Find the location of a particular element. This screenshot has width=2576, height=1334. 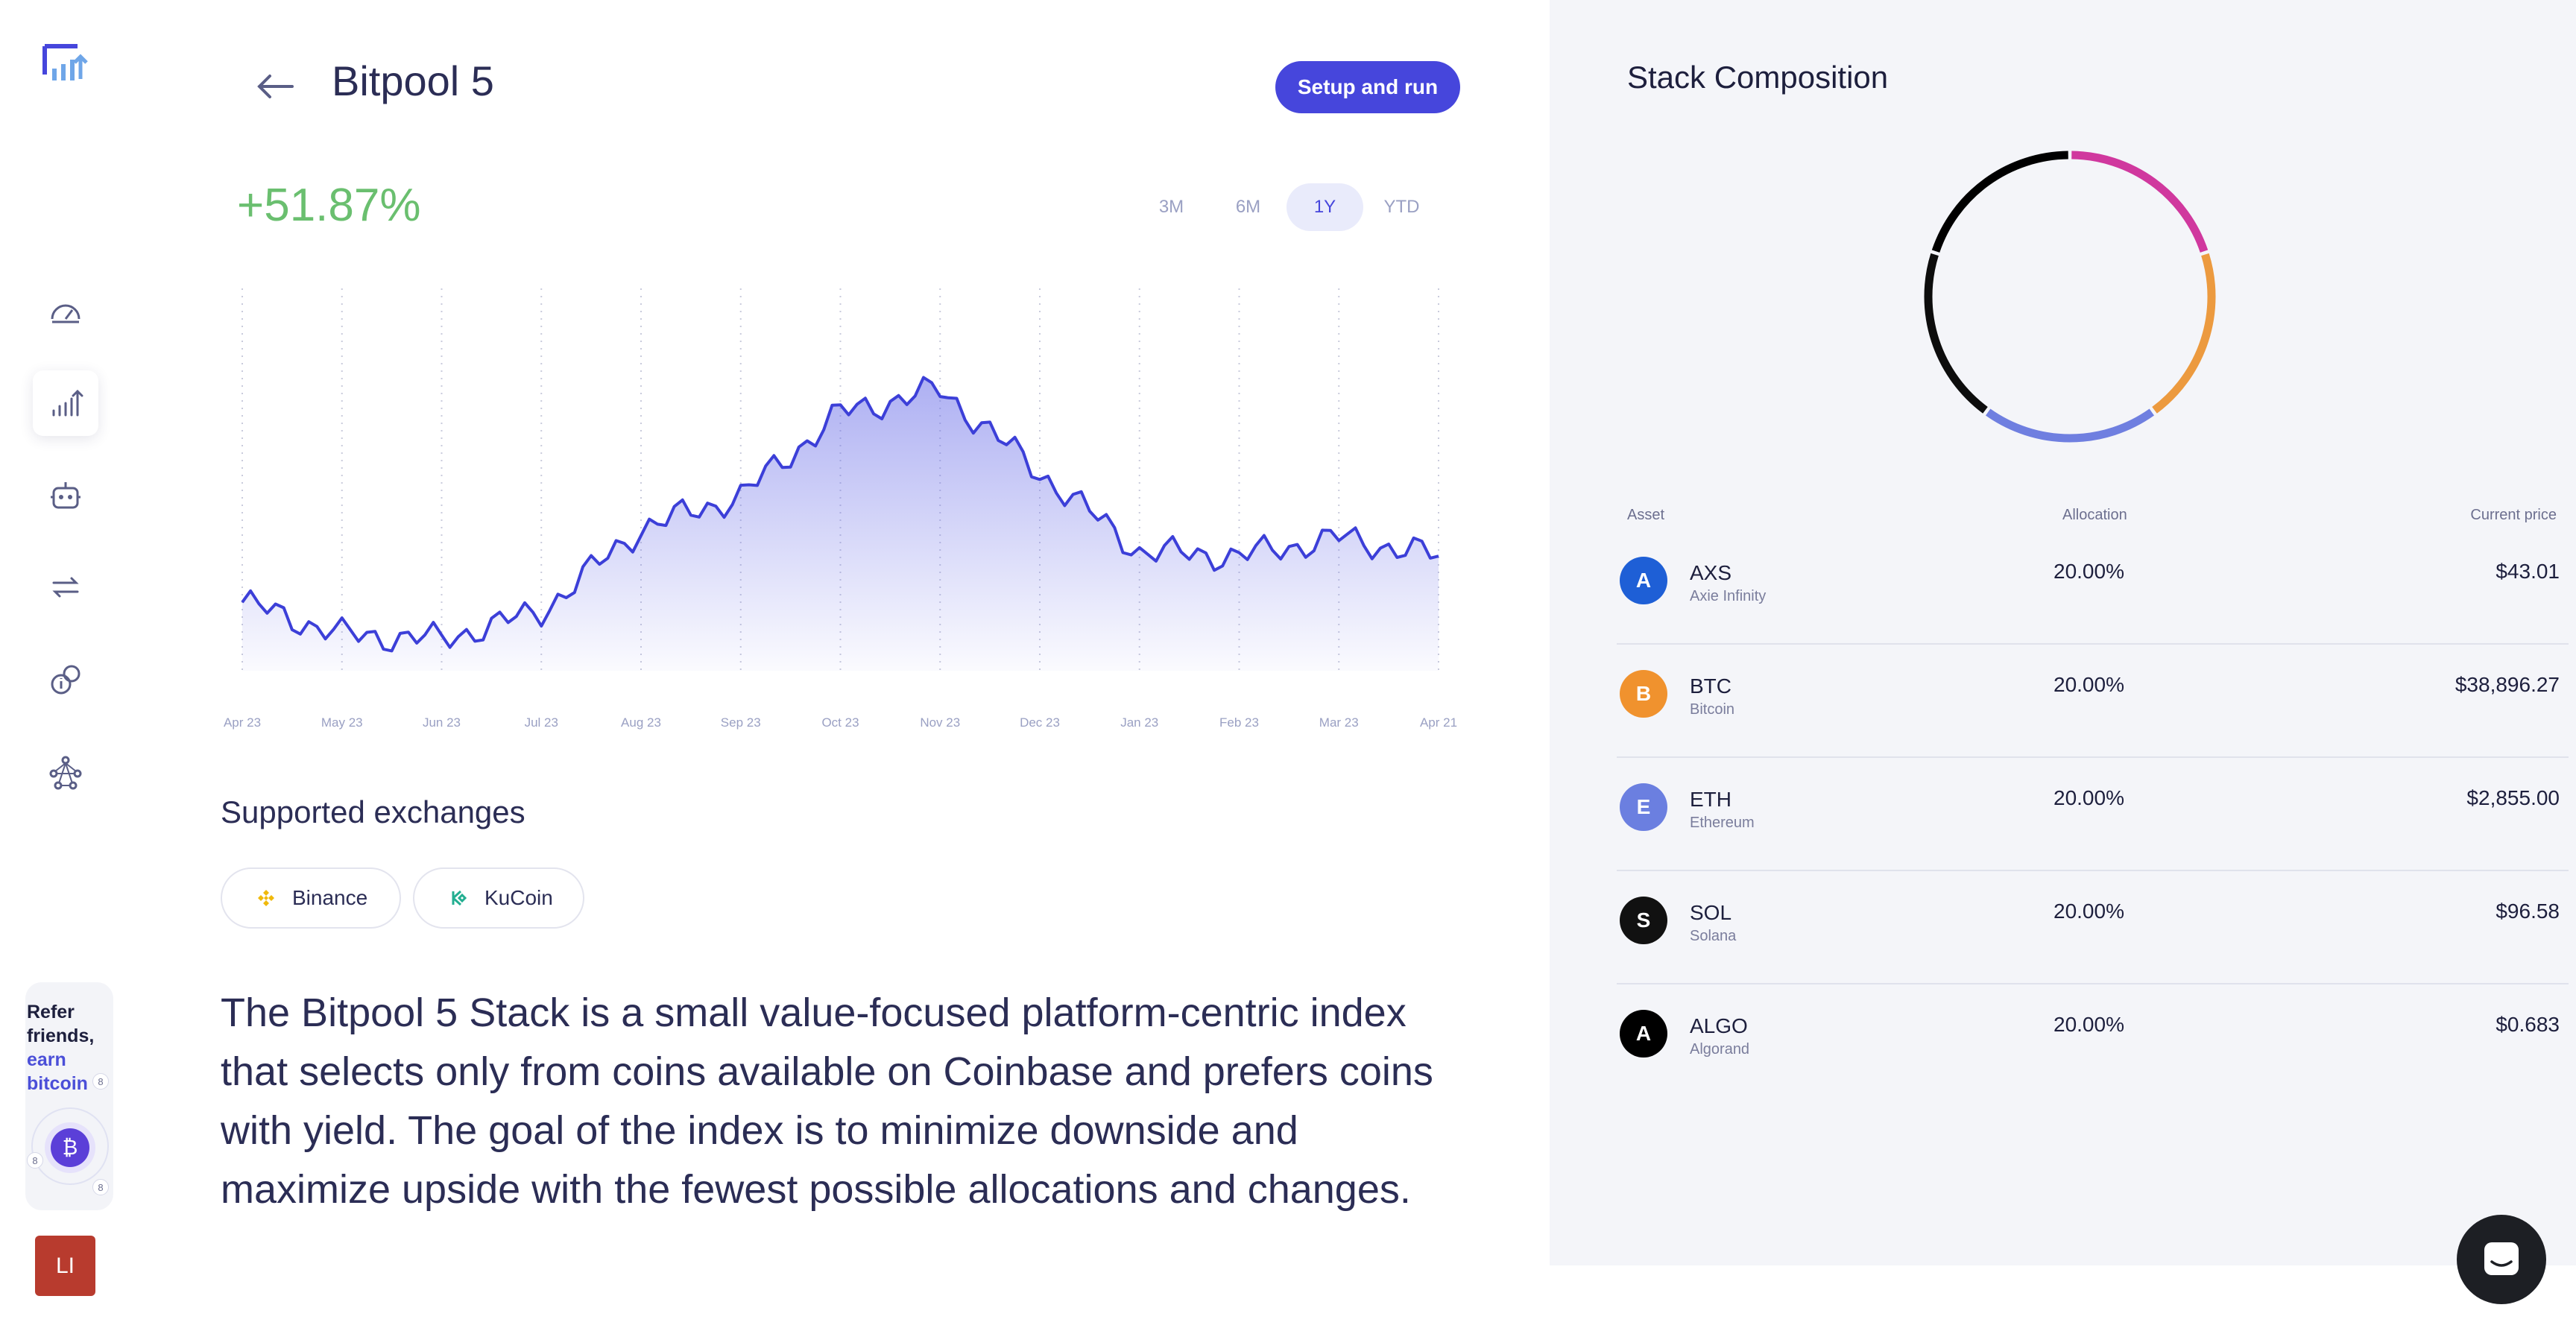

asset-symbol: ETH is located at coordinates (1710, 799).